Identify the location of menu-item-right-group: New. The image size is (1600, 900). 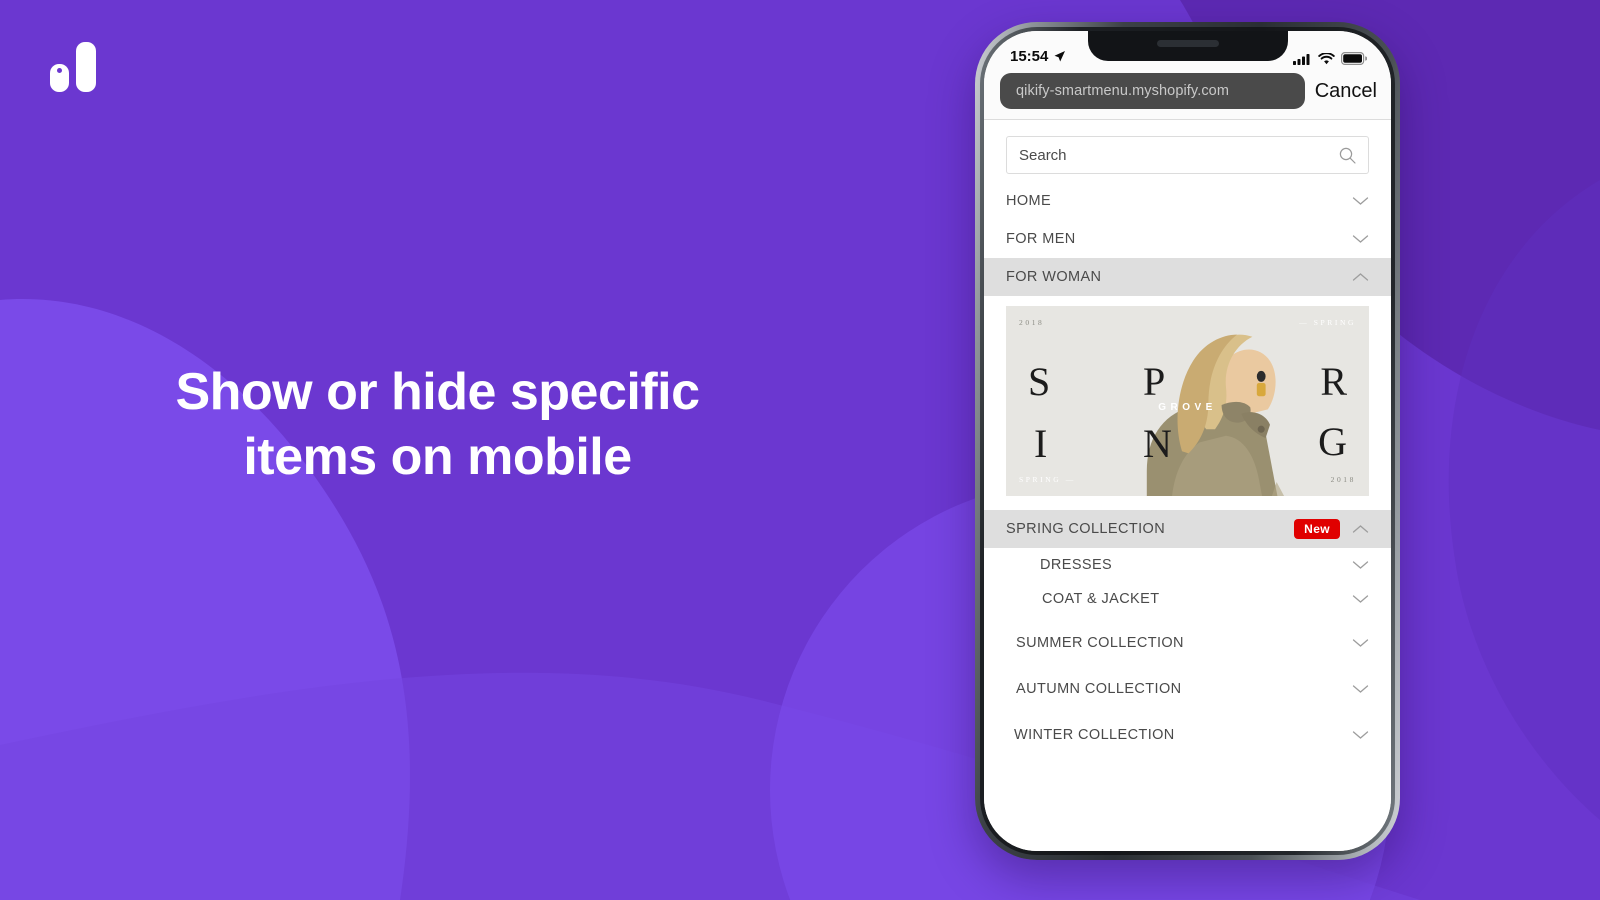
(1331, 529).